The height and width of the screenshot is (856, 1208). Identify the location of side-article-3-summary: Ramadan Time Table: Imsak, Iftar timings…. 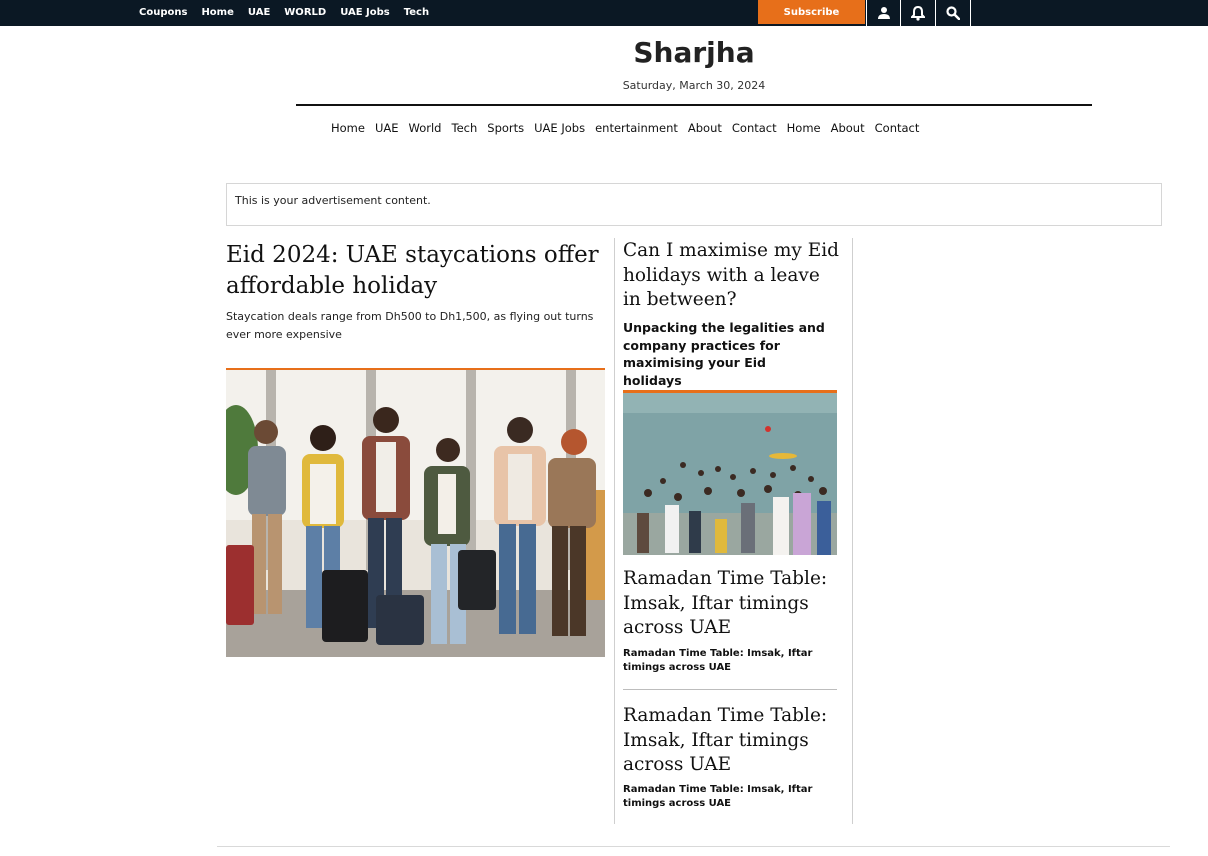
(718, 796).